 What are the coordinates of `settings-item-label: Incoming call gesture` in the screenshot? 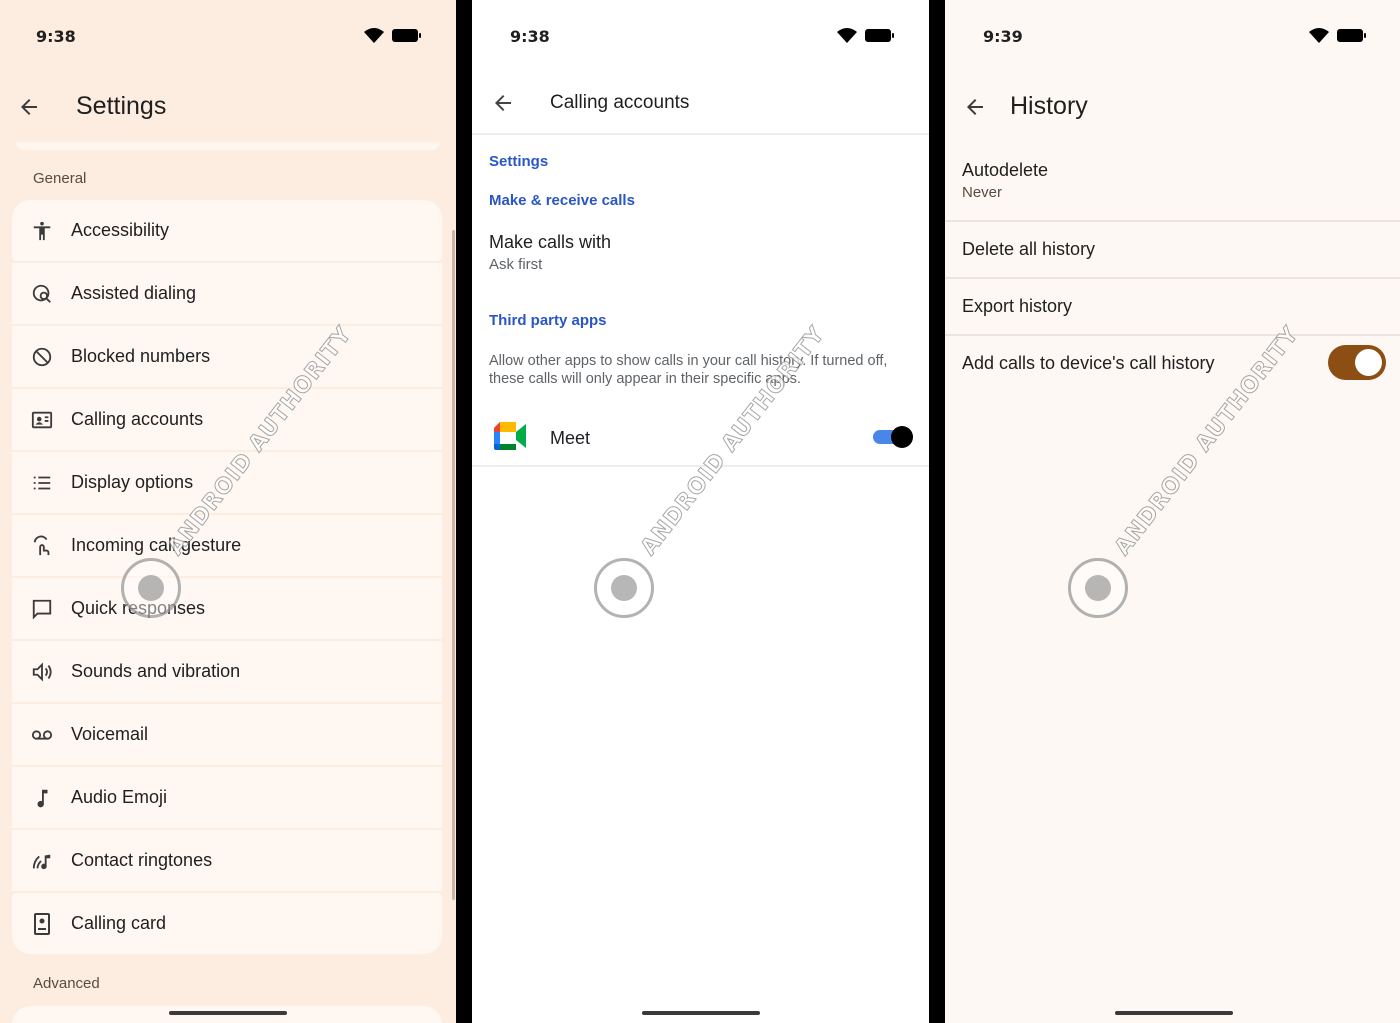 It's located at (156, 545).